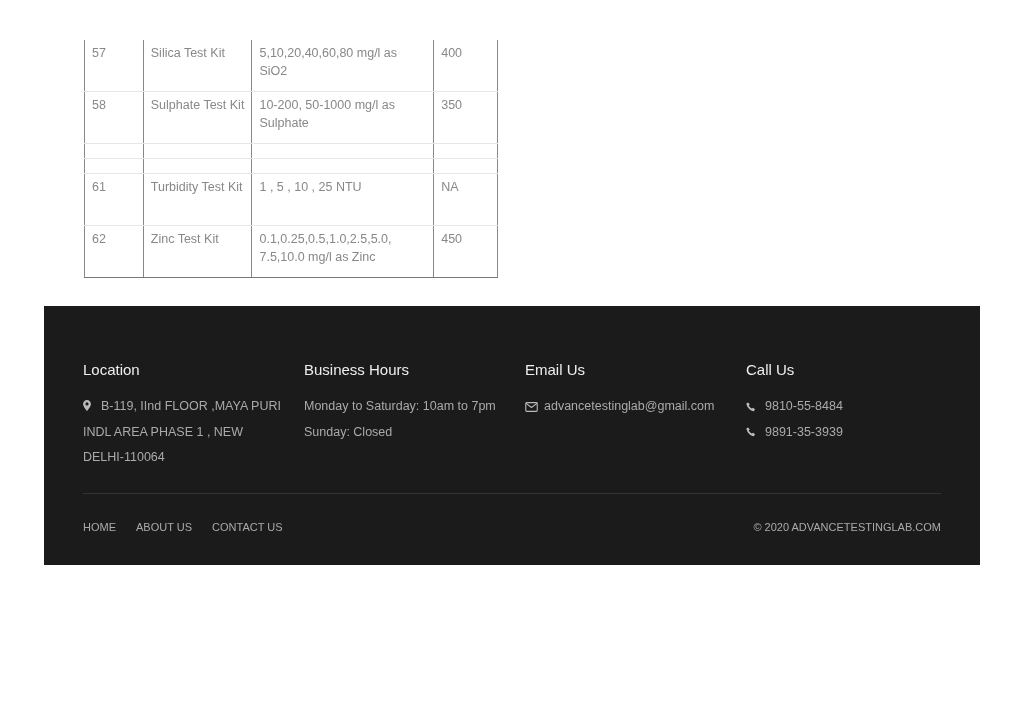 This screenshot has width=1024, height=723. I want to click on number-cell: 57, so click(114, 66).